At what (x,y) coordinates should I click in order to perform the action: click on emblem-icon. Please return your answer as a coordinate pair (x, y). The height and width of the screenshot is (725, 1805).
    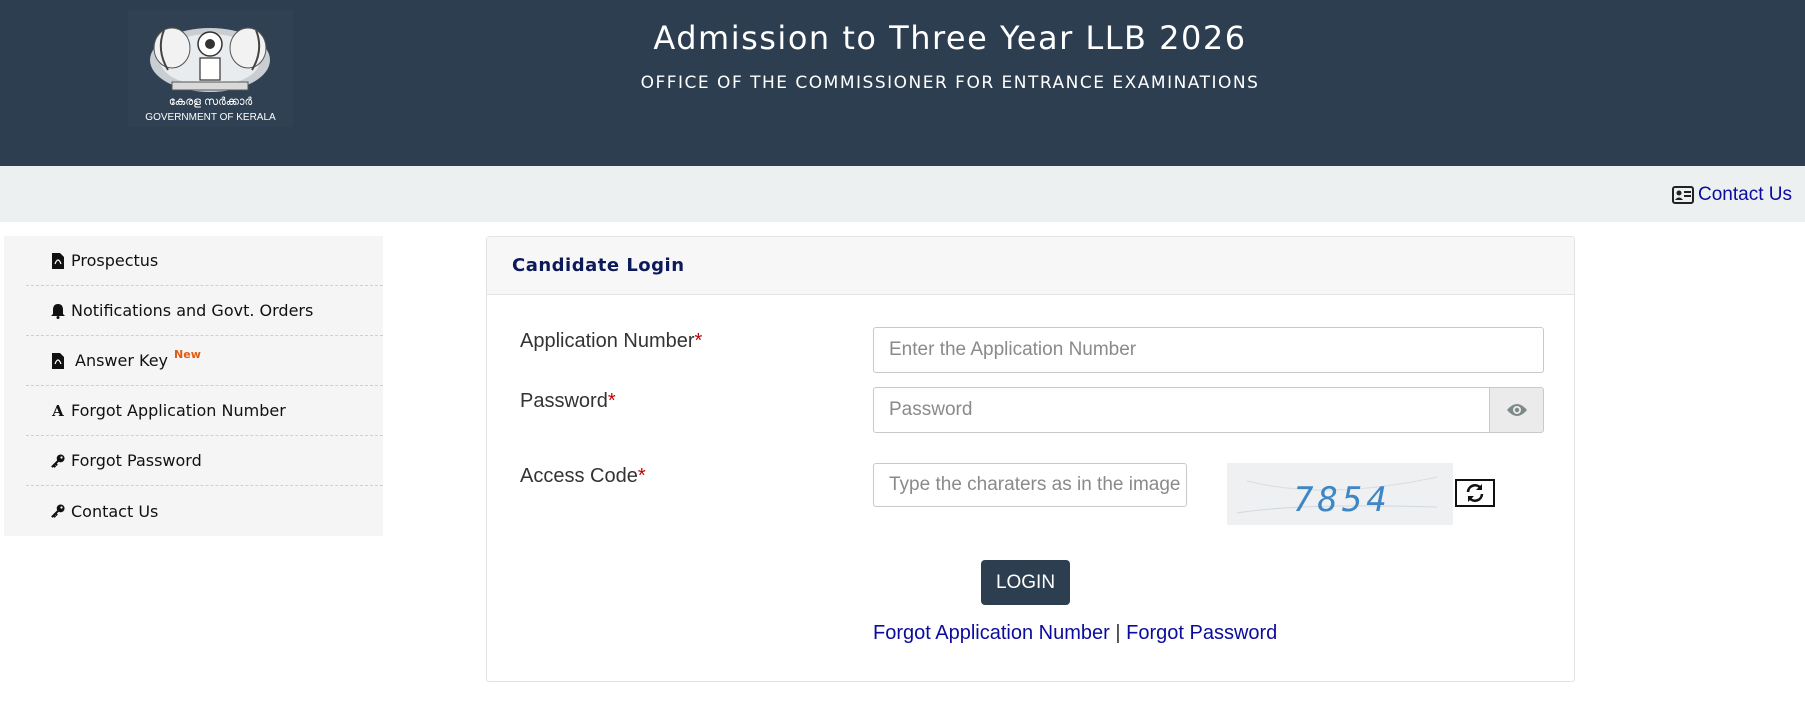
    Looking at the image, I should click on (210, 59).